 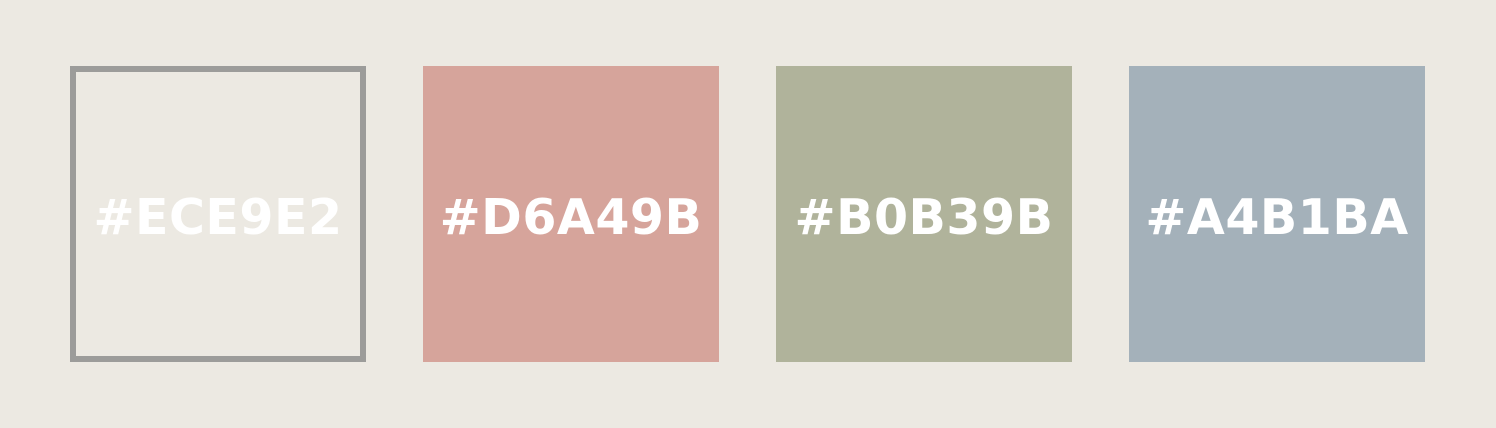 I want to click on color-swatch-4: #A4B1BA, so click(x=1277, y=214).